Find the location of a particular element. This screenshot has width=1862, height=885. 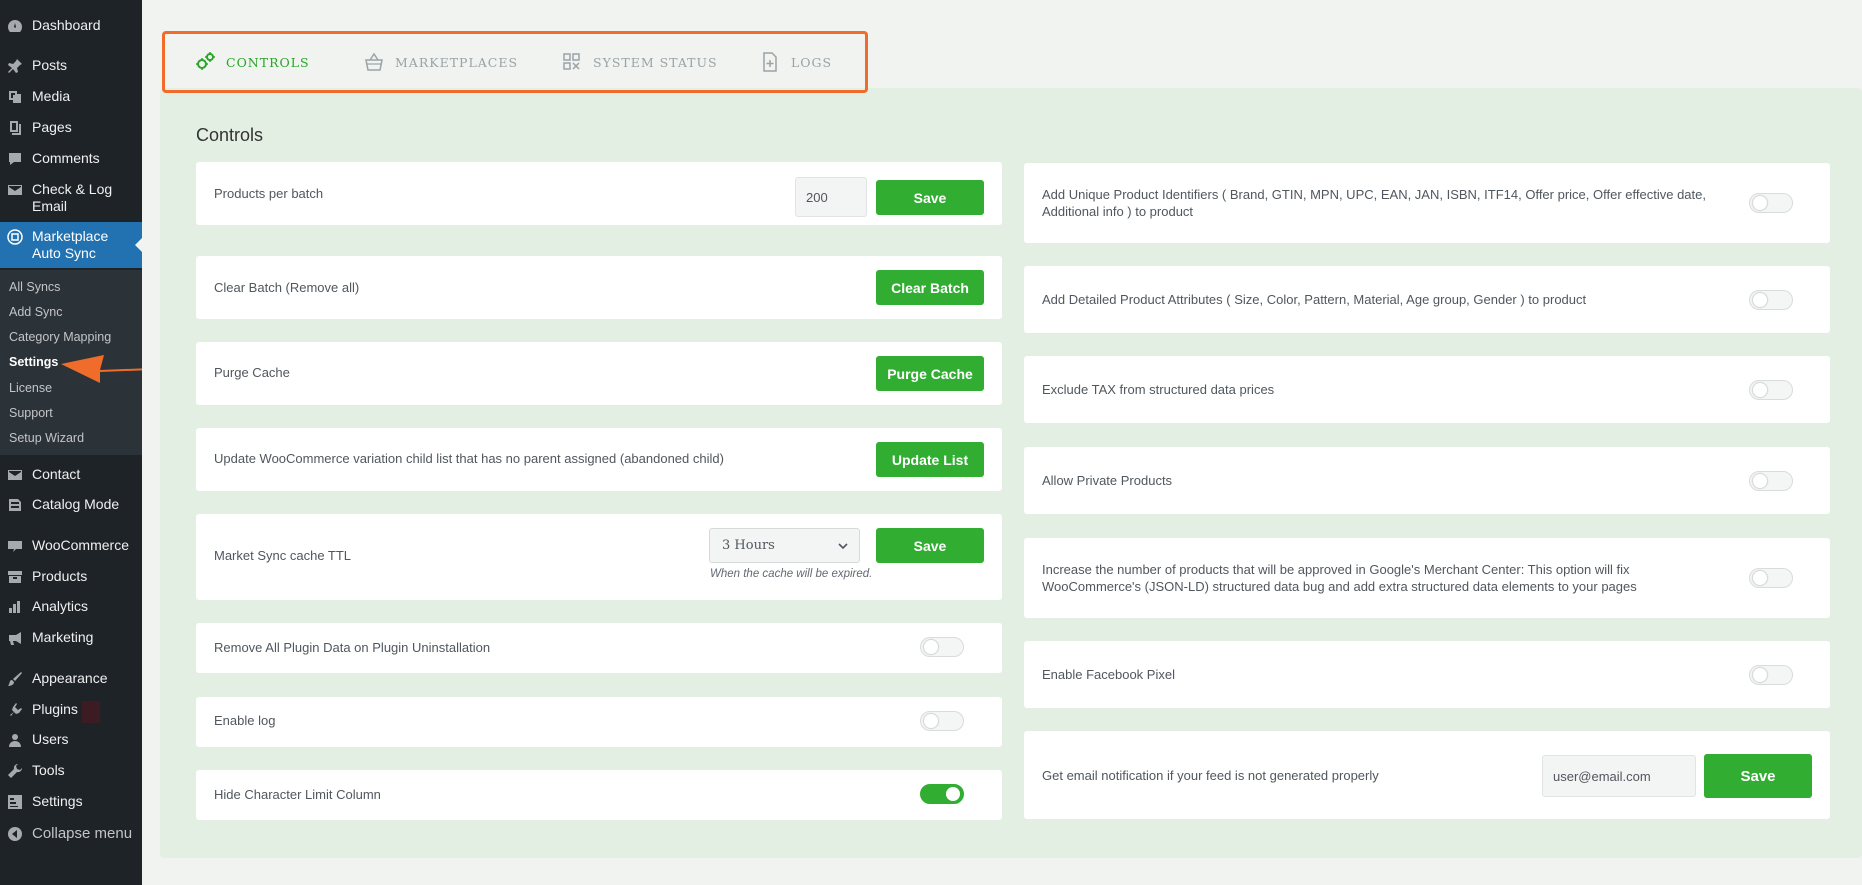

purge-cache-row: Purge Cache Purge Cache is located at coordinates (599, 373).